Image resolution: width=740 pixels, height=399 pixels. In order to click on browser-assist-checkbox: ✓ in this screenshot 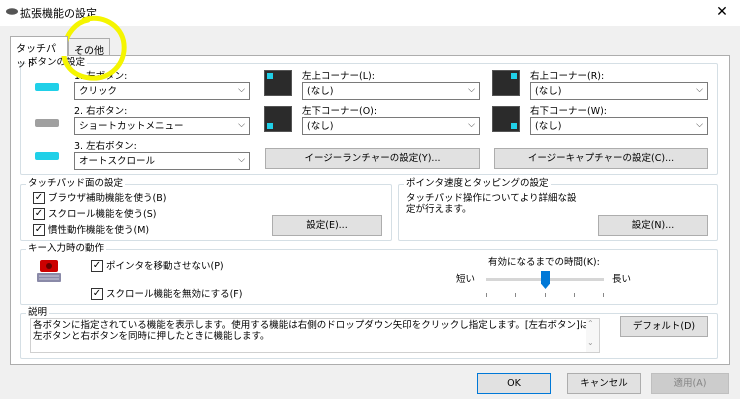, I will do `click(39, 198)`.